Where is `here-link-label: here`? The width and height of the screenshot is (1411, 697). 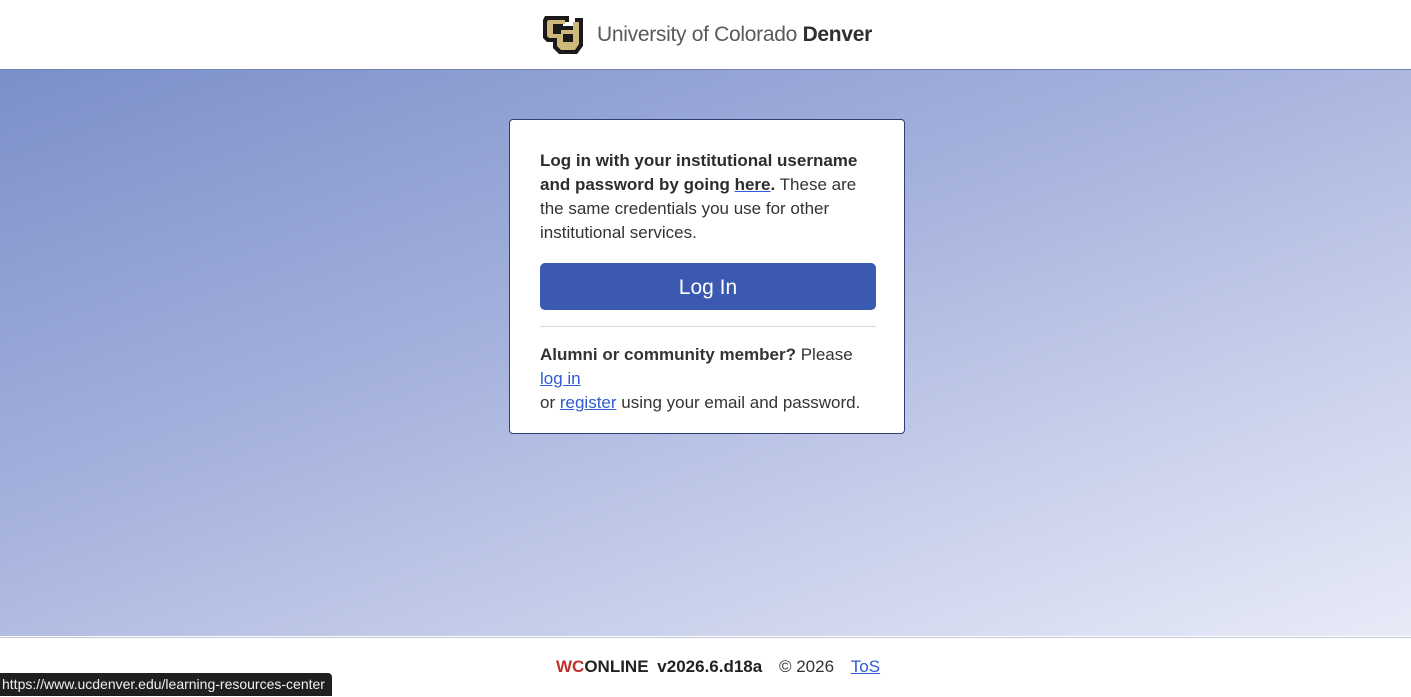 here-link-label: here is located at coordinates (752, 184).